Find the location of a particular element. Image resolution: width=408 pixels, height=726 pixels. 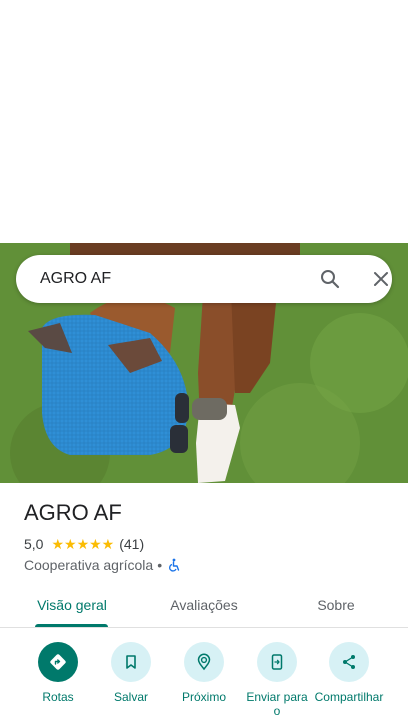

nearby-label: Próximo is located at coordinates (203, 697).